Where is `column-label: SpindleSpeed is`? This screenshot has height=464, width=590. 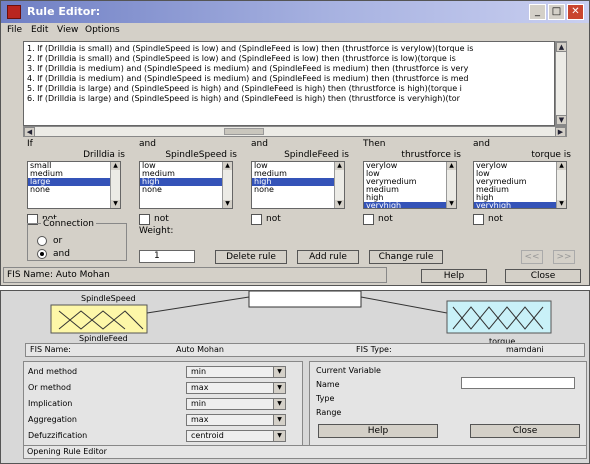
column-label: SpindleSpeed is is located at coordinates (201, 155).